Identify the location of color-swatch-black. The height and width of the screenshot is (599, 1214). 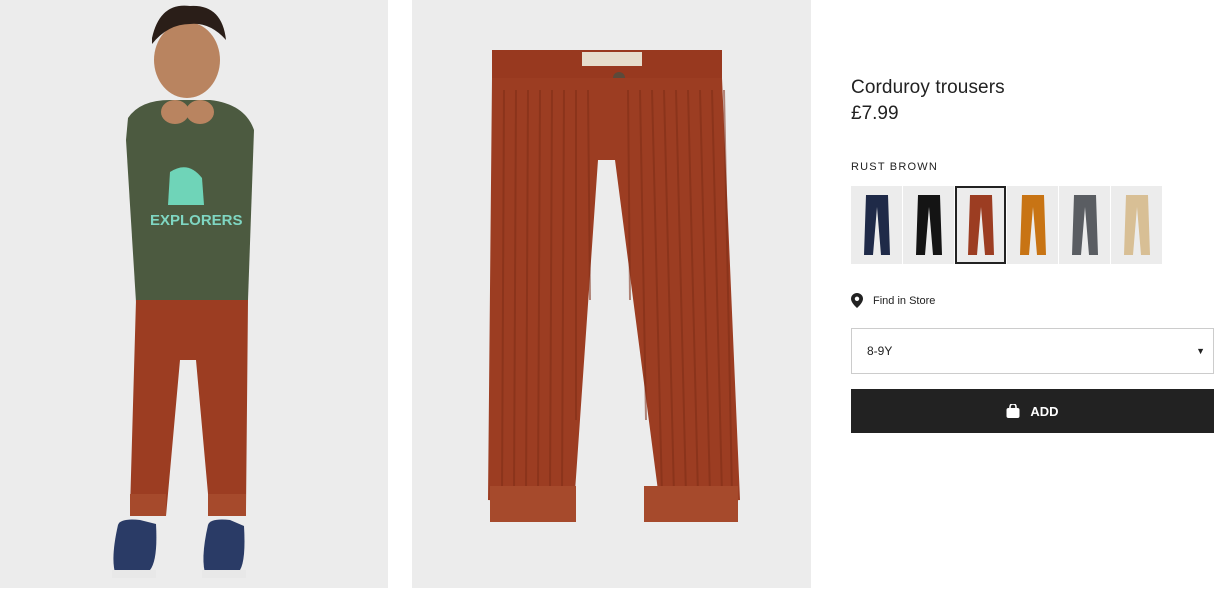
(928, 225).